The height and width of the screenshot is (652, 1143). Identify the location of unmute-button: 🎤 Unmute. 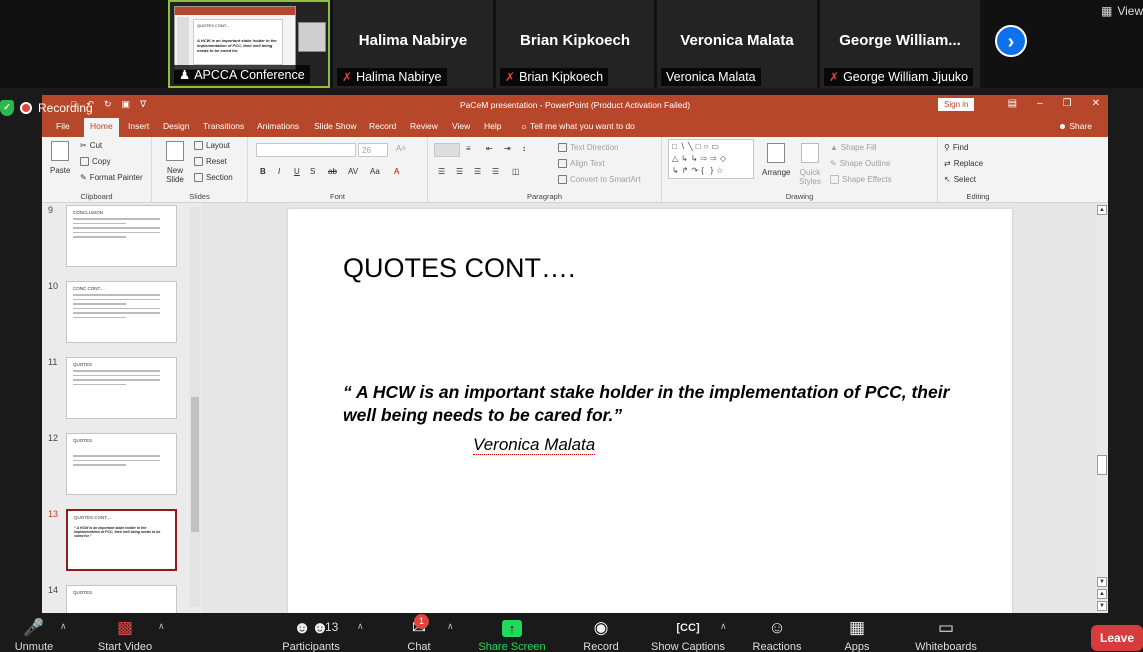
(34, 634).